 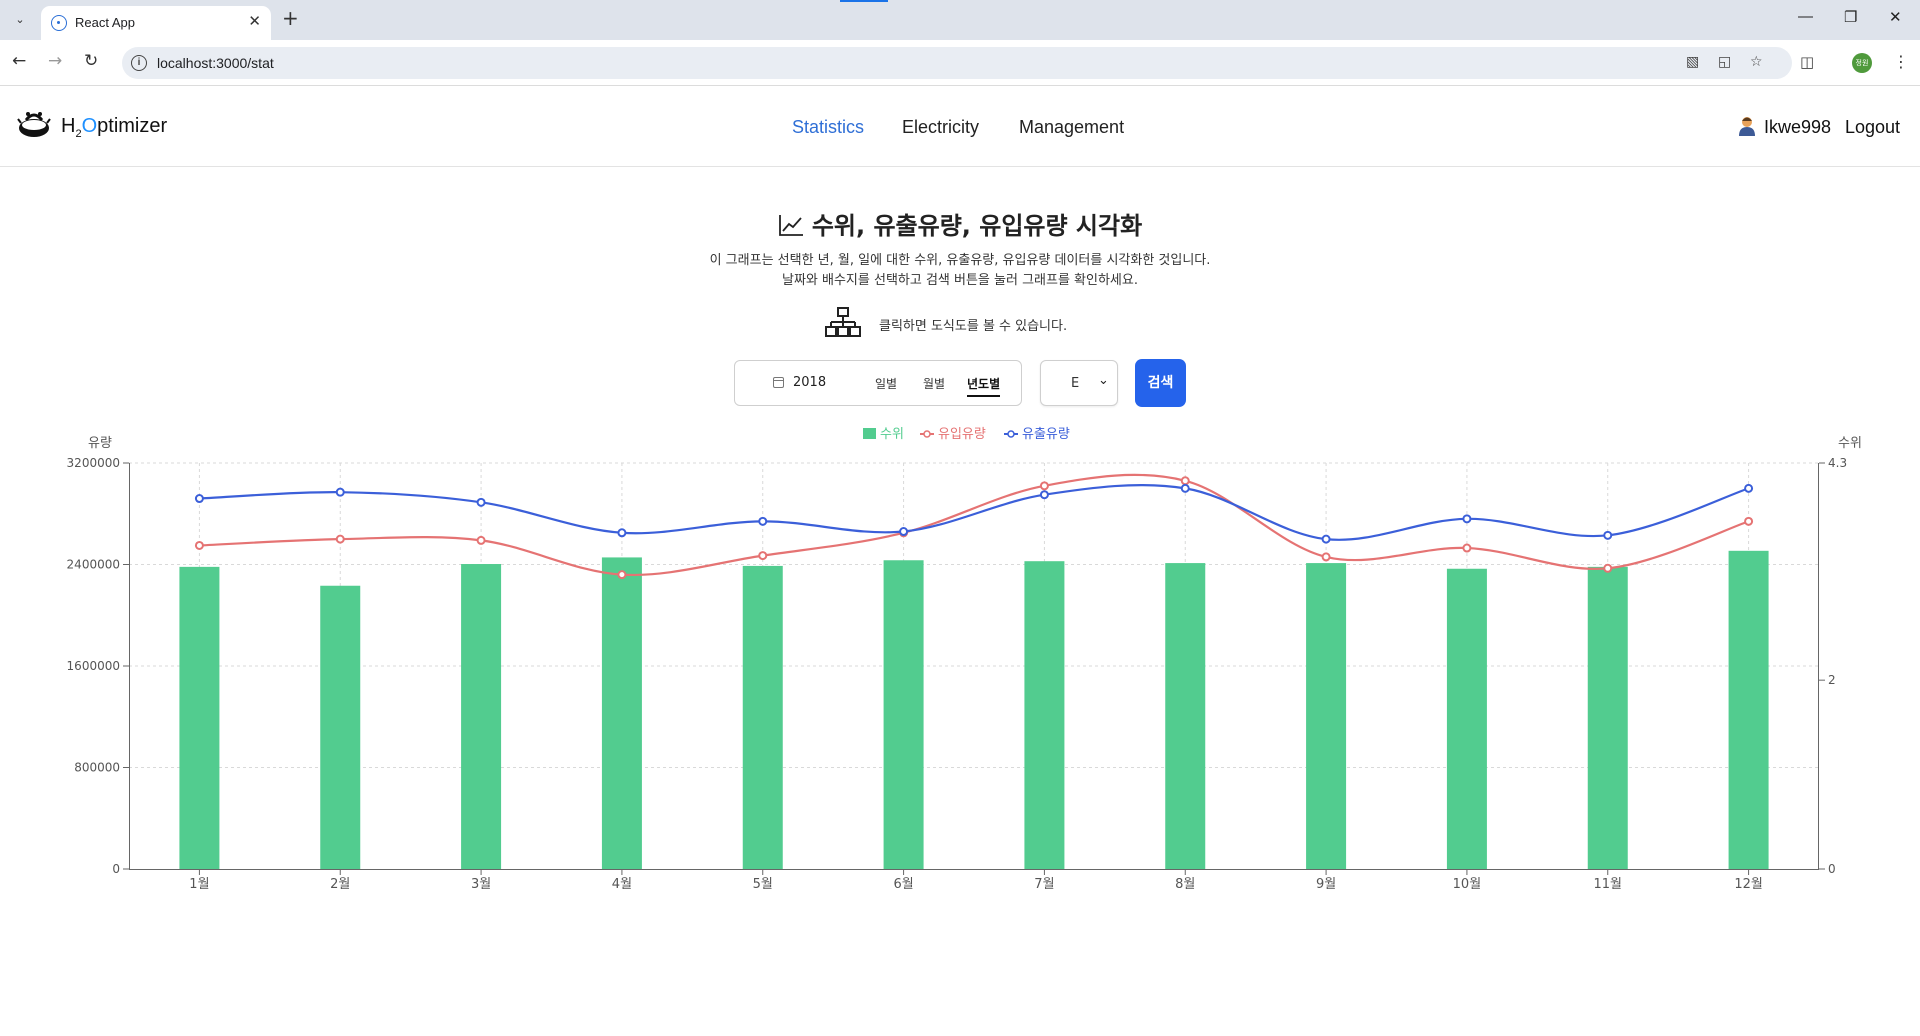 I want to click on x-tick-label: 1월, so click(x=199, y=884).